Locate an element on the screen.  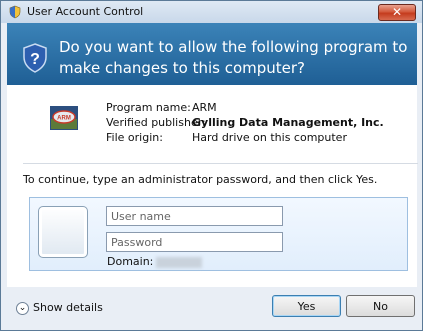
no-button: No is located at coordinates (380, 306).